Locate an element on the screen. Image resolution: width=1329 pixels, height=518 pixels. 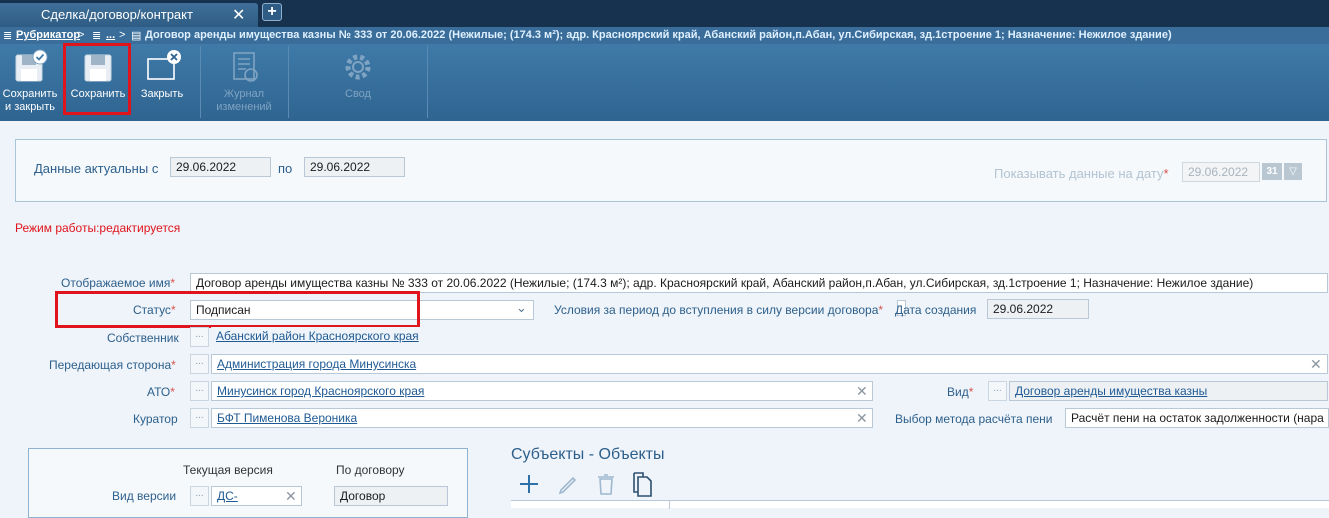
save-and-close-button: Сохранить и закрыть is located at coordinates (30, 82).